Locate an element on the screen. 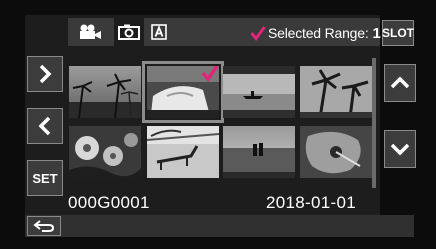 The height and width of the screenshot is (249, 436). scroll-down-button is located at coordinates (400, 149).